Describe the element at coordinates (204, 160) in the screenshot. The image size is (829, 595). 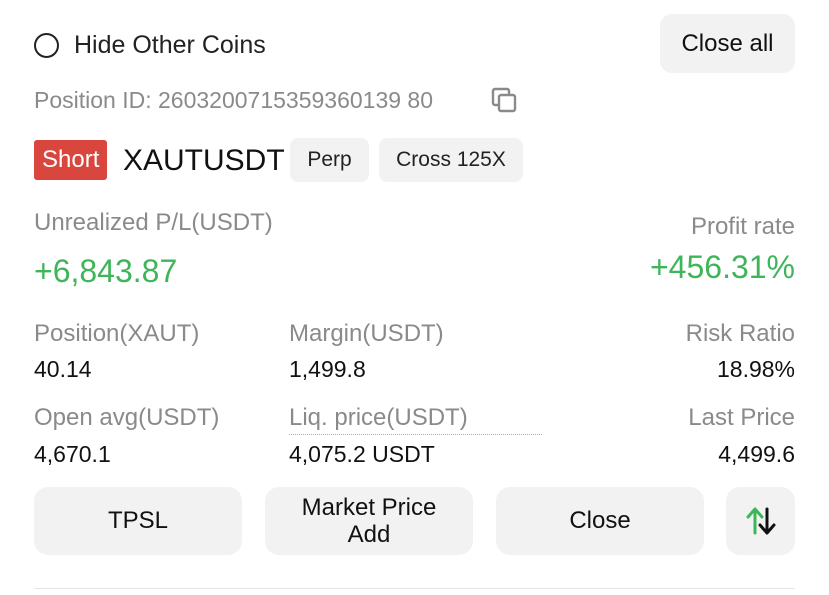
I see `symbol-name: XAUTUSDT` at that location.